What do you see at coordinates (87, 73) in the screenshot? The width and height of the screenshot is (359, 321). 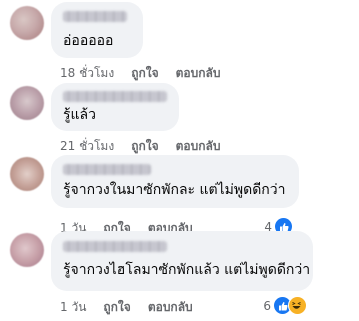 I see `comment-timestamp: 18 ชั่วโมง` at bounding box center [87, 73].